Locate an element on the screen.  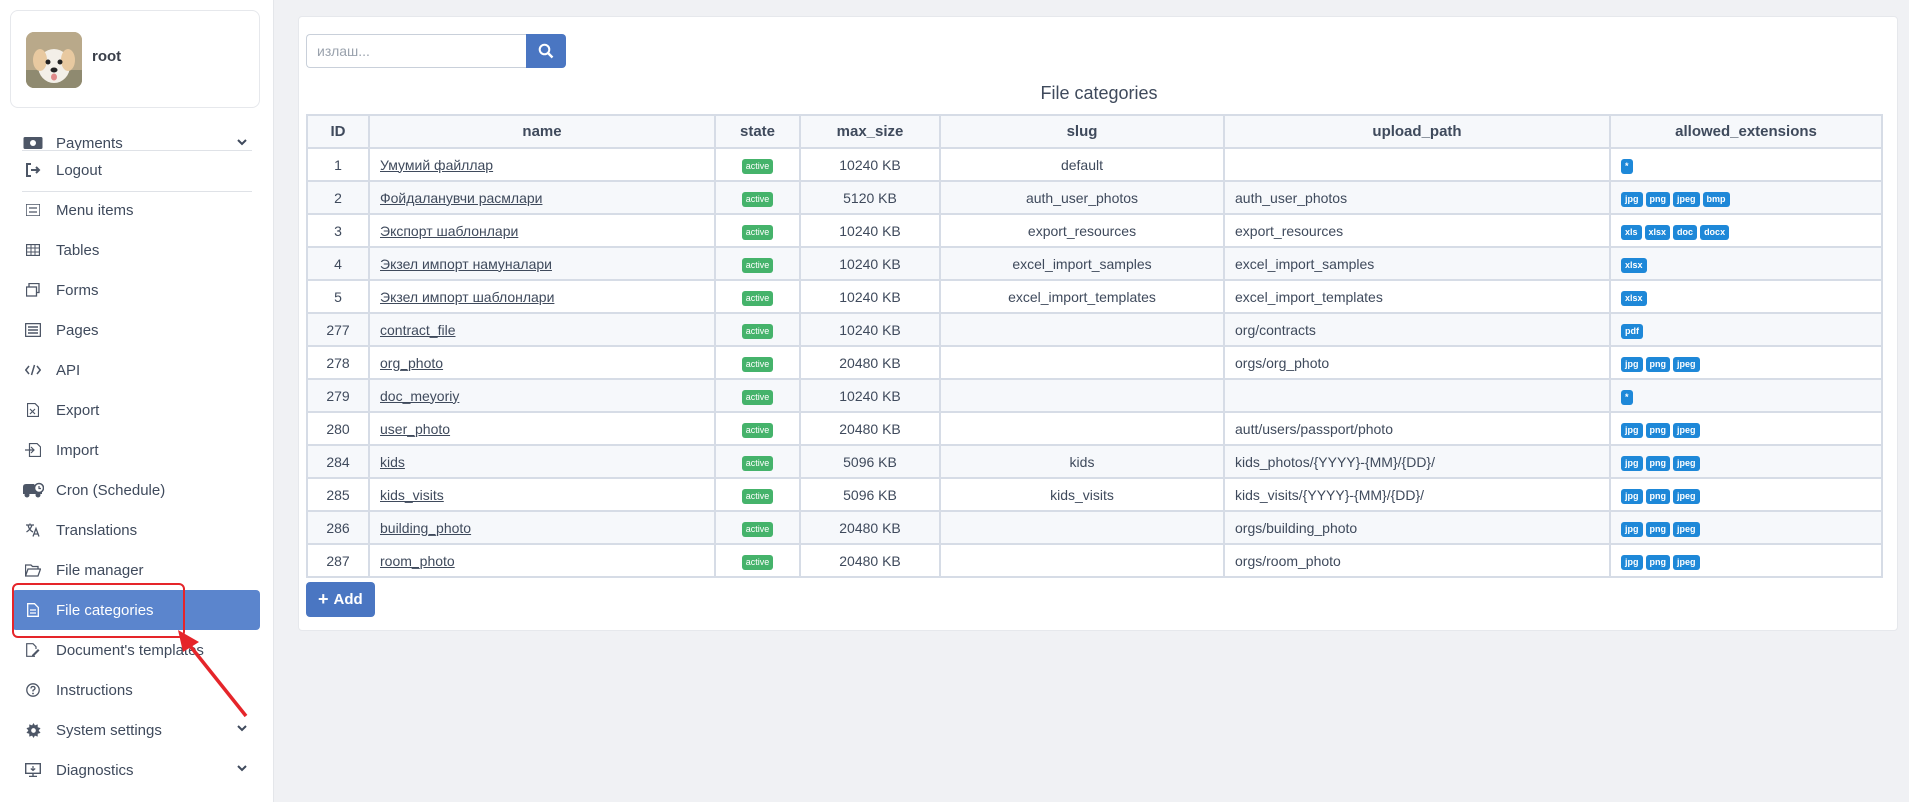
user-profile-card: root is located at coordinates (135, 59).